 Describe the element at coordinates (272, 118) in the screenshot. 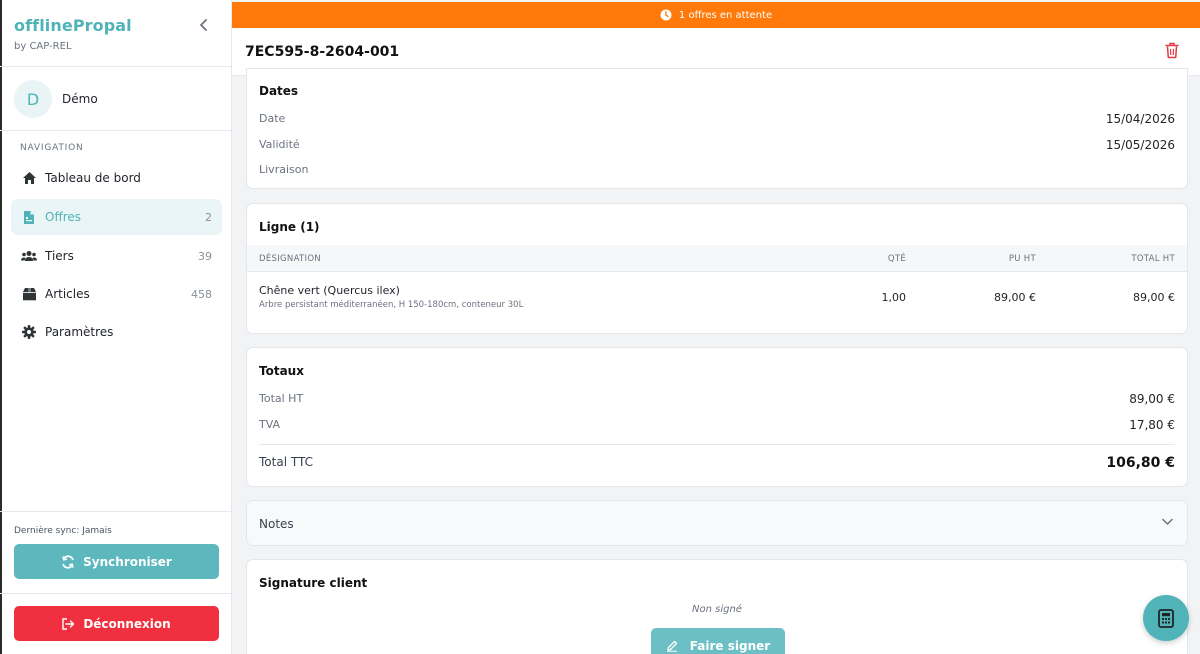

I see `date-label: Date` at that location.